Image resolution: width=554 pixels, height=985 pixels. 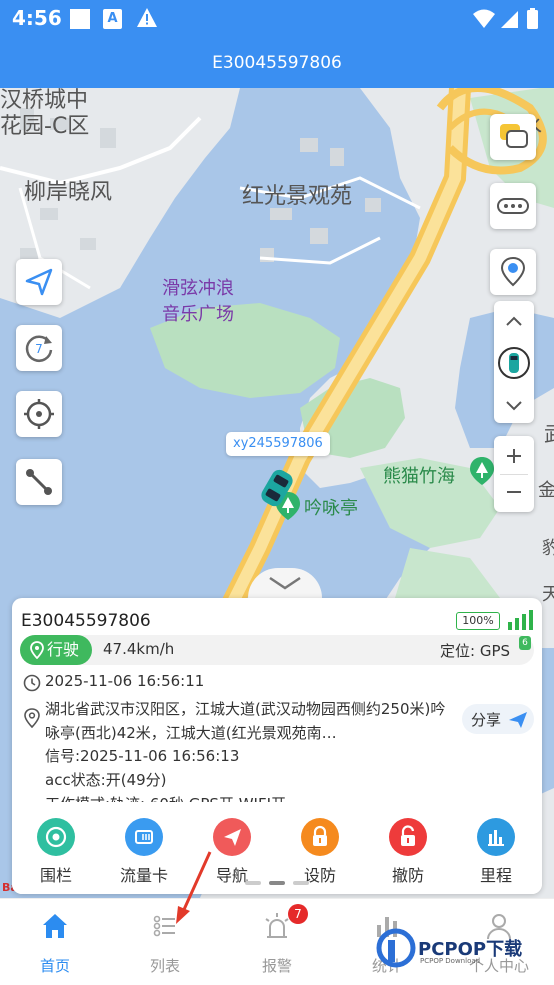 What do you see at coordinates (147, 17) in the screenshot?
I see `warning-icon` at bounding box center [147, 17].